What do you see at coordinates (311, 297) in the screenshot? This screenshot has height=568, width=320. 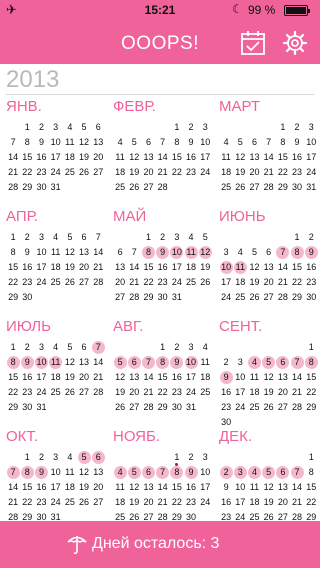 I see `day-cell: 30` at bounding box center [311, 297].